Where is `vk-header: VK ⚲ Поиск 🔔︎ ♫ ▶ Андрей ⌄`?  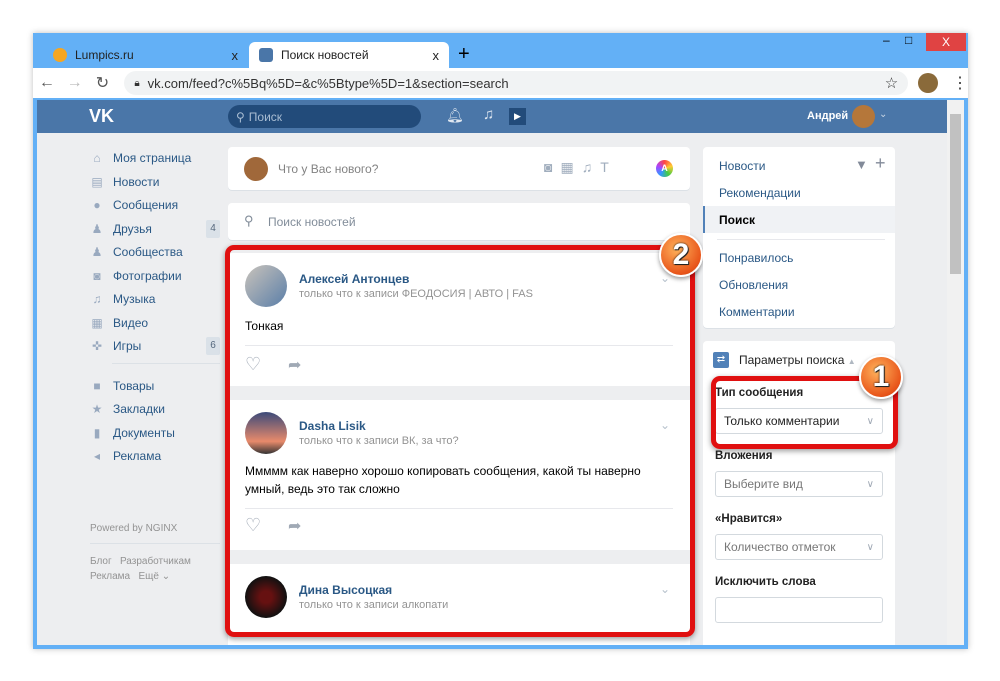
vk-header: VK ⚲ Поиск 🔔︎ ♫ ▶ Андрей ⌄ is located at coordinates (492, 116).